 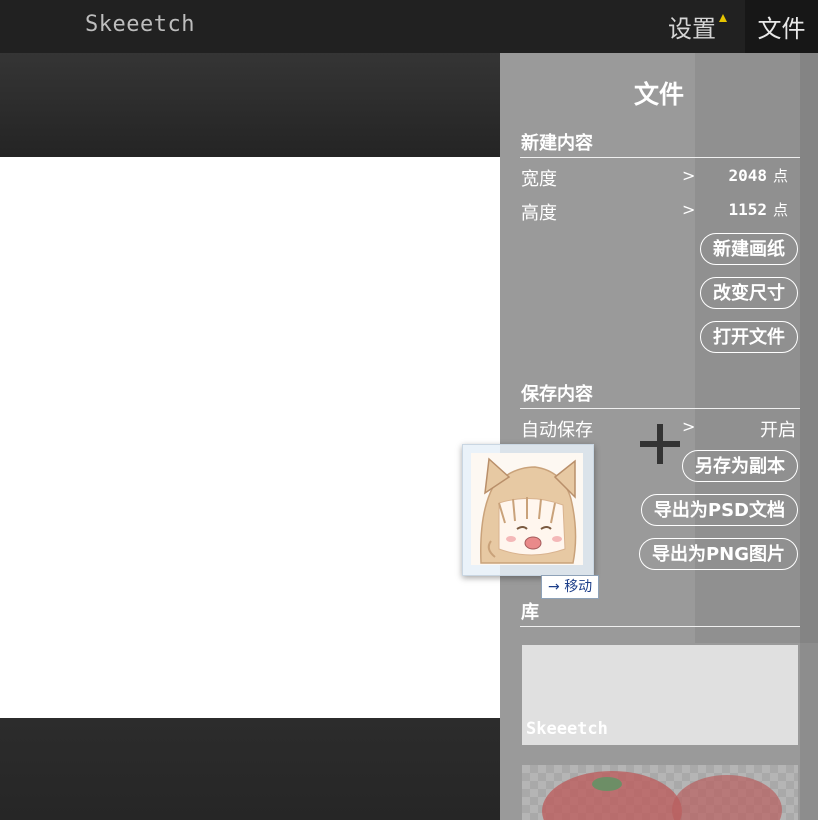 I want to click on width-value: 2048 点, so click(x=758, y=175).